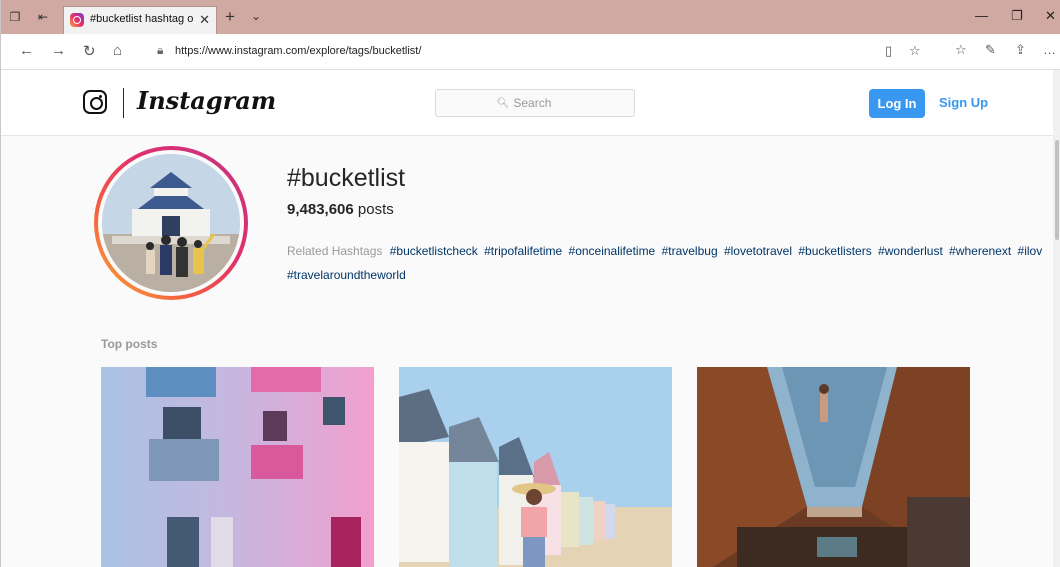  Describe the element at coordinates (206, 100) in the screenshot. I see `instagram-wordmark: Instagram` at that location.